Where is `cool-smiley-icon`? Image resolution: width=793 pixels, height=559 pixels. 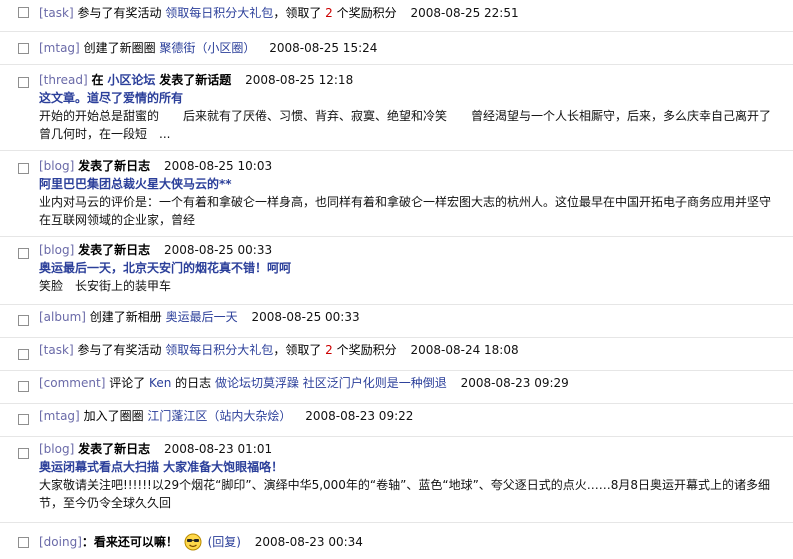 cool-smiley-icon is located at coordinates (193, 542).